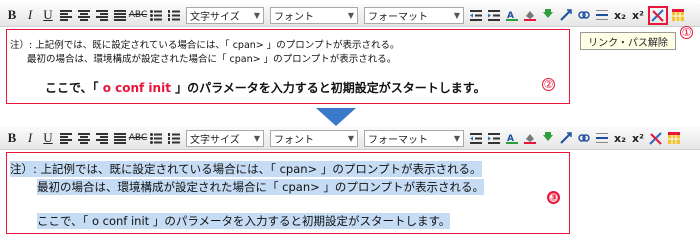 This screenshot has height=247, width=700. I want to click on down-arrow-icon, so click(336, 117).